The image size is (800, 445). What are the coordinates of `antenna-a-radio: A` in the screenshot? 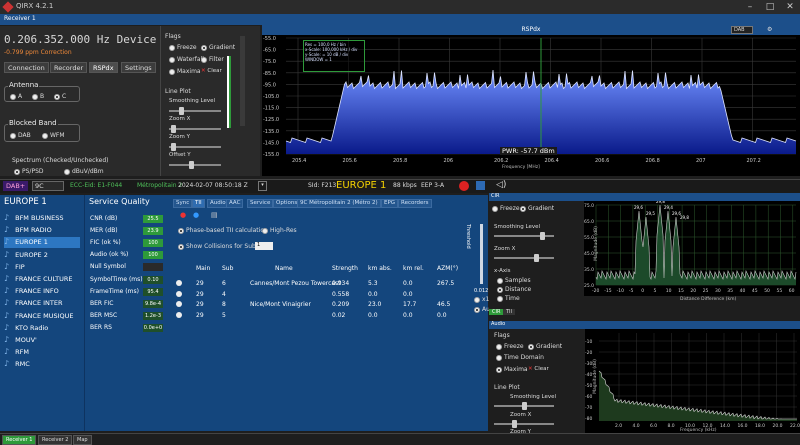 It's located at (16, 96).